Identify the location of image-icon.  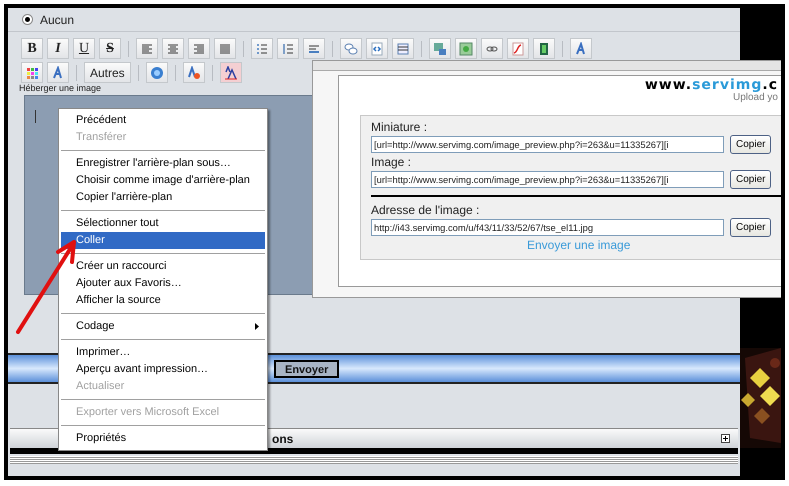
(466, 49).